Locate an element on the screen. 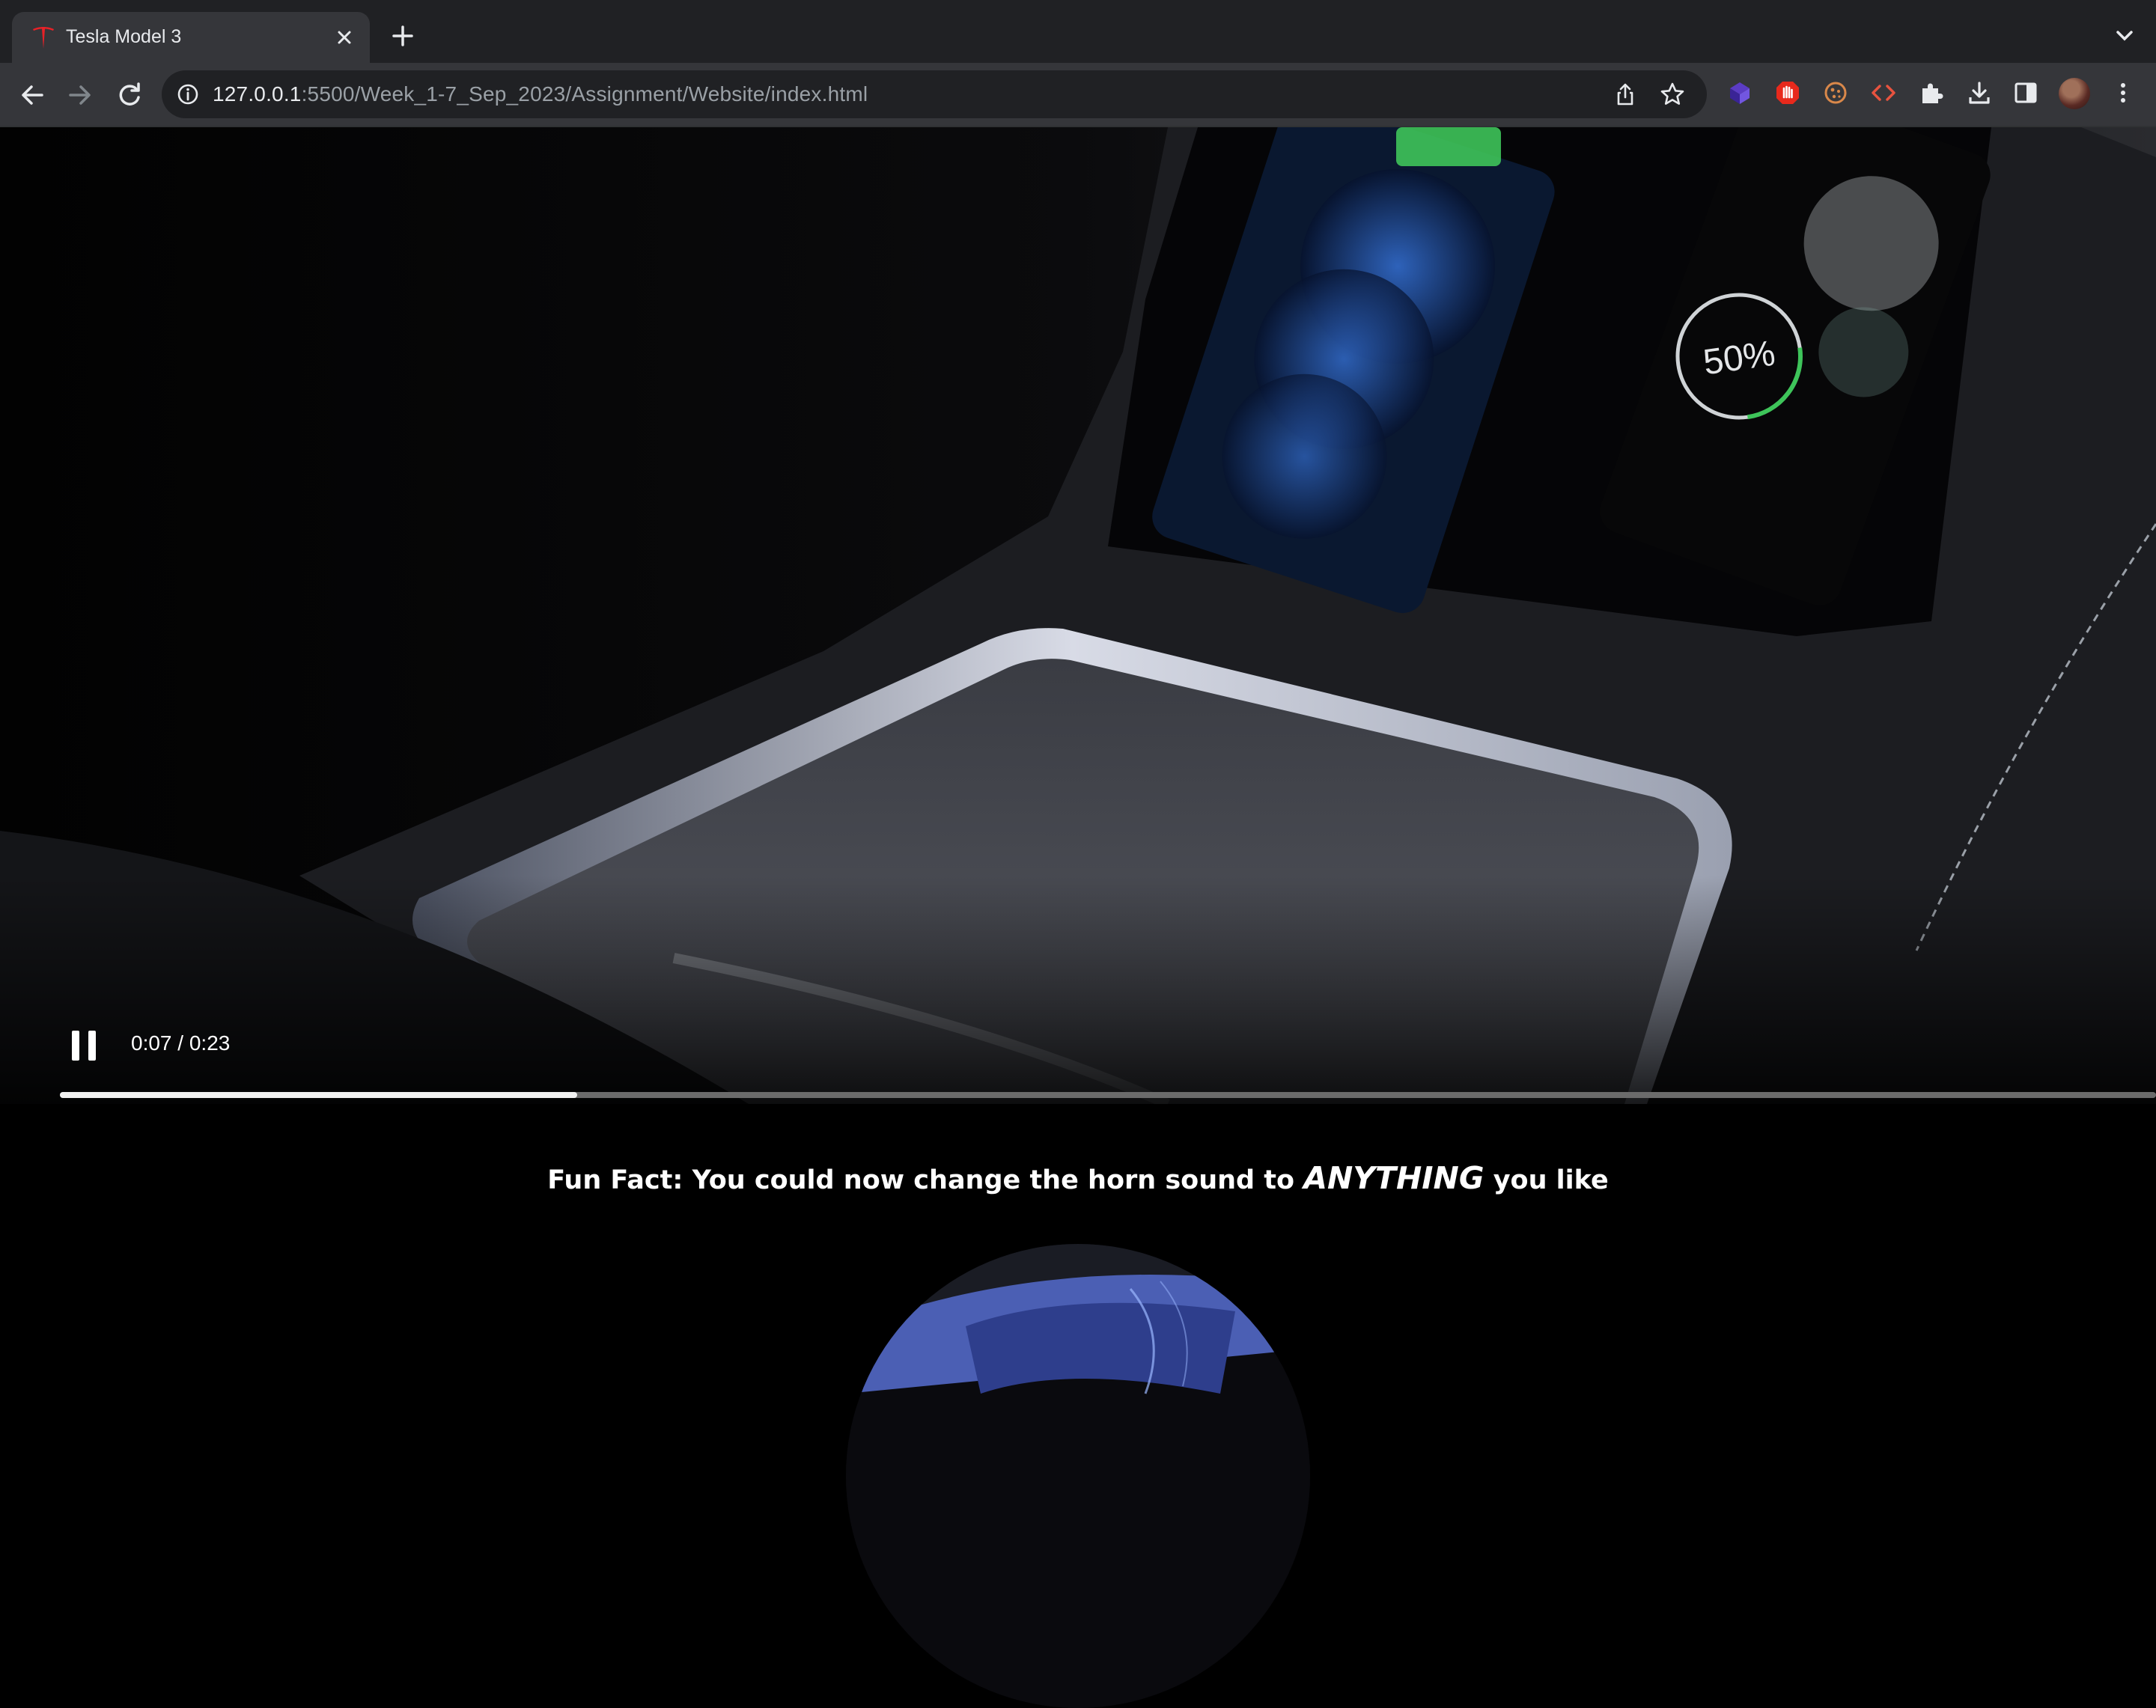  duration: 0:23 is located at coordinates (210, 1043).